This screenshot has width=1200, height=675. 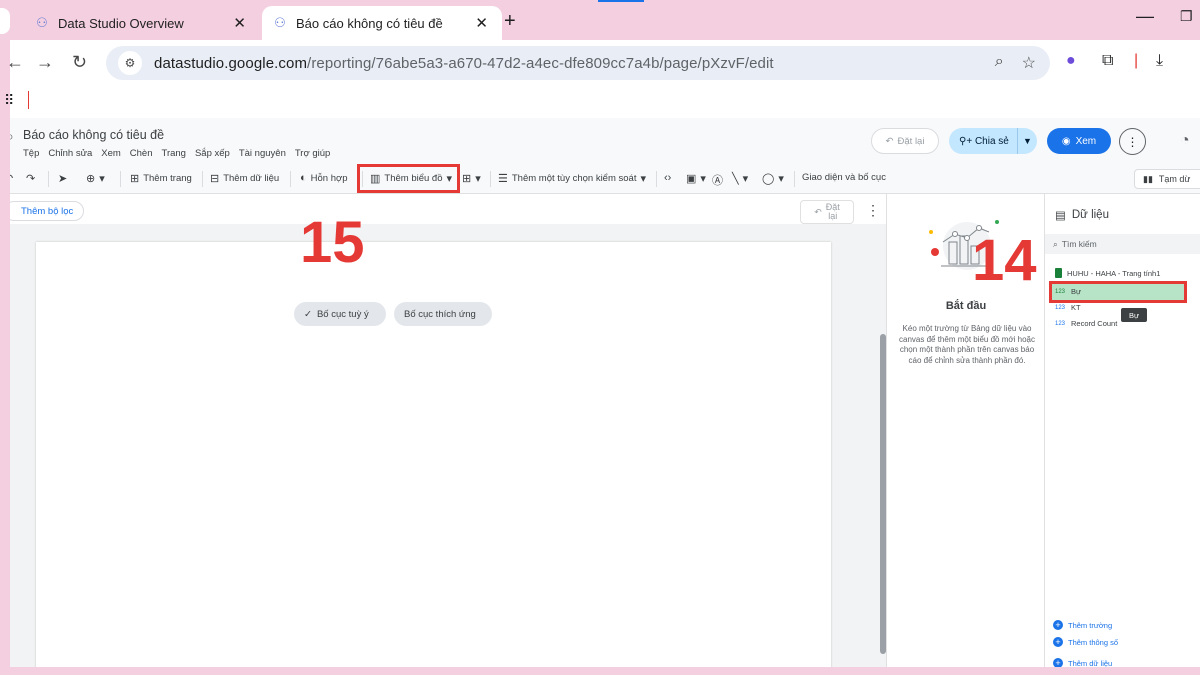 What do you see at coordinates (12, 136) in the screenshot?
I see `search-icon: ⌕` at bounding box center [12, 136].